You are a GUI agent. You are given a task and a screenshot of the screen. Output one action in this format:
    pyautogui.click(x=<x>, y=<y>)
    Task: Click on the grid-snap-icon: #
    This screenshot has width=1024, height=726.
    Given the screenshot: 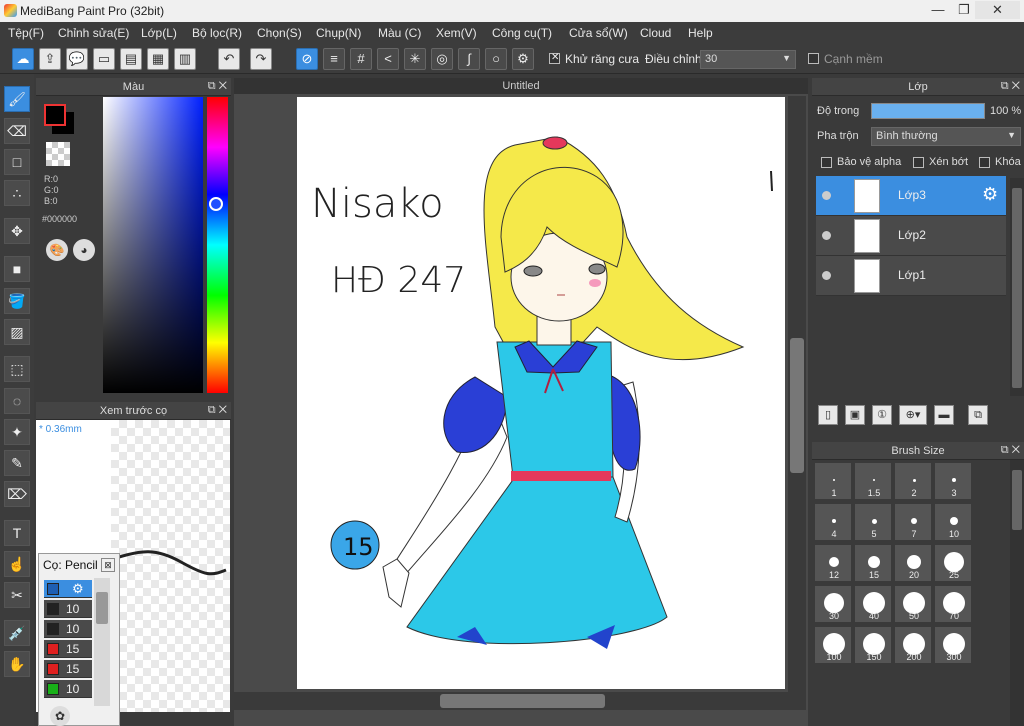 What is the action you would take?
    pyautogui.click(x=361, y=59)
    